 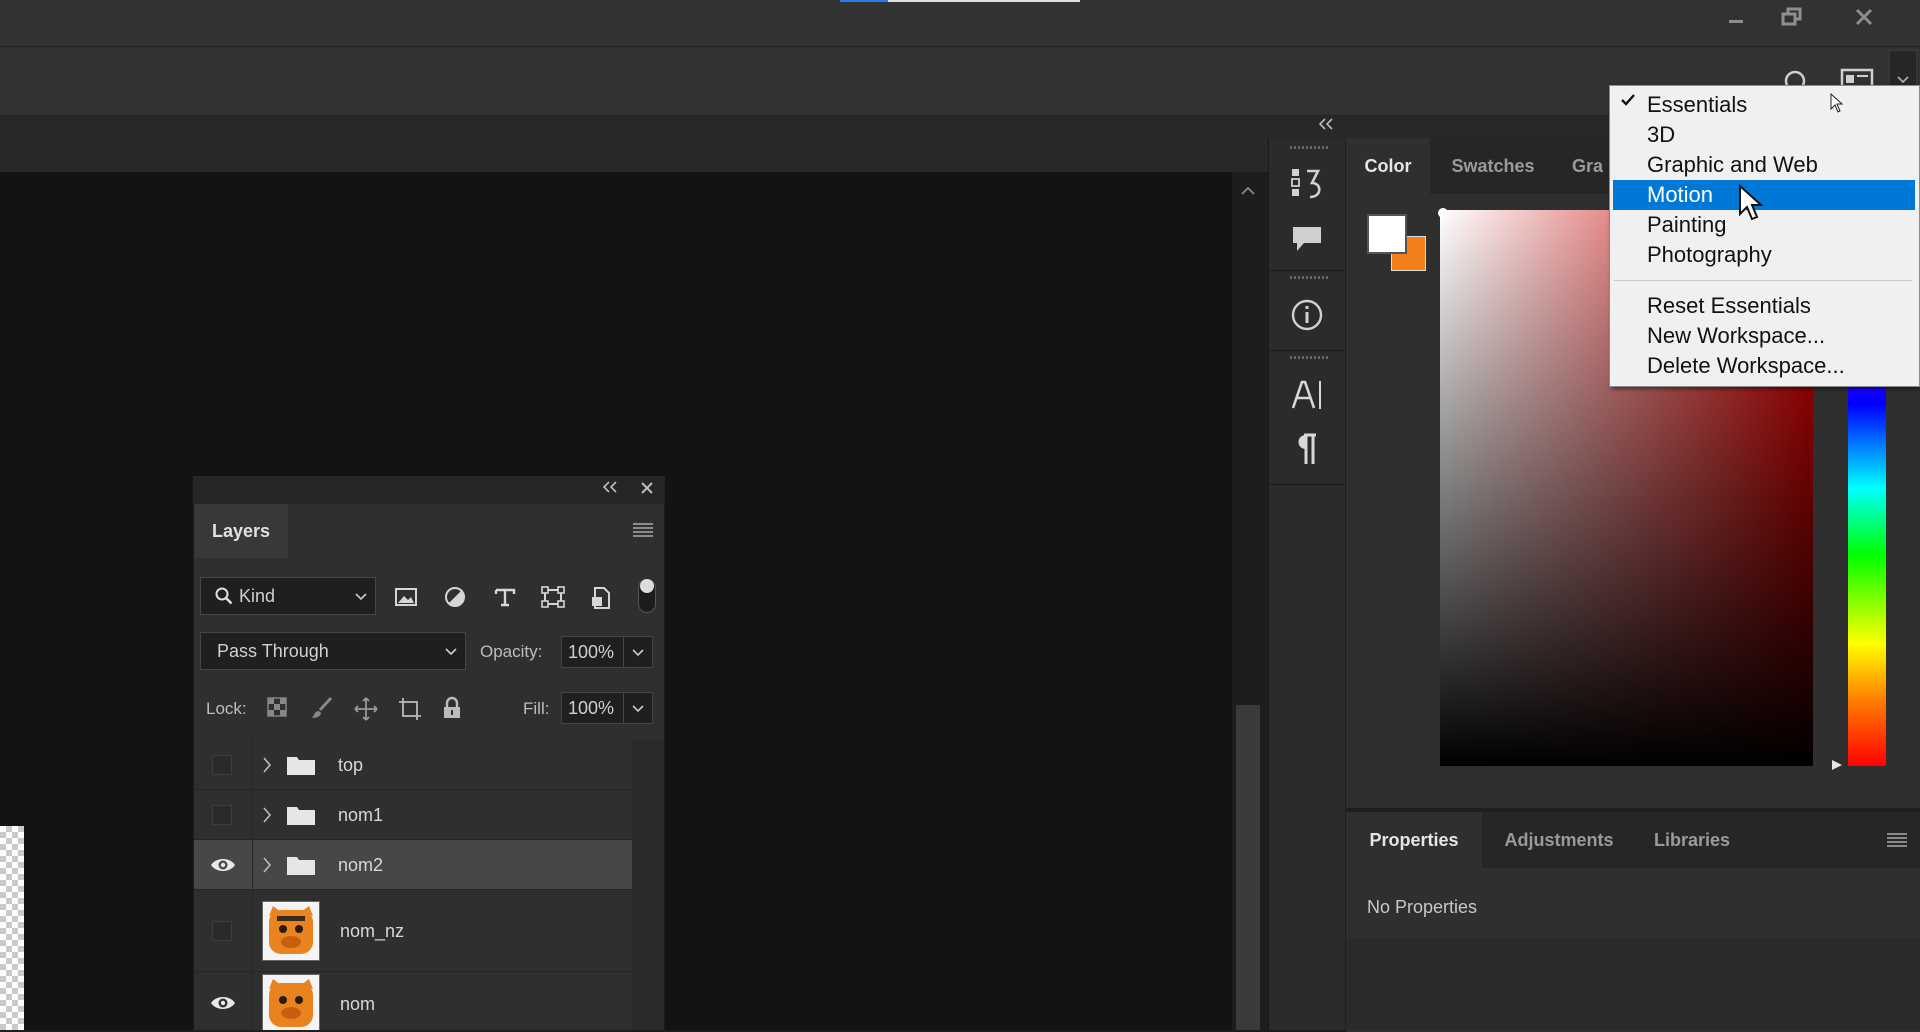 I want to click on menu-item-reset-essentials: Reset Essentials, so click(x=1764, y=306).